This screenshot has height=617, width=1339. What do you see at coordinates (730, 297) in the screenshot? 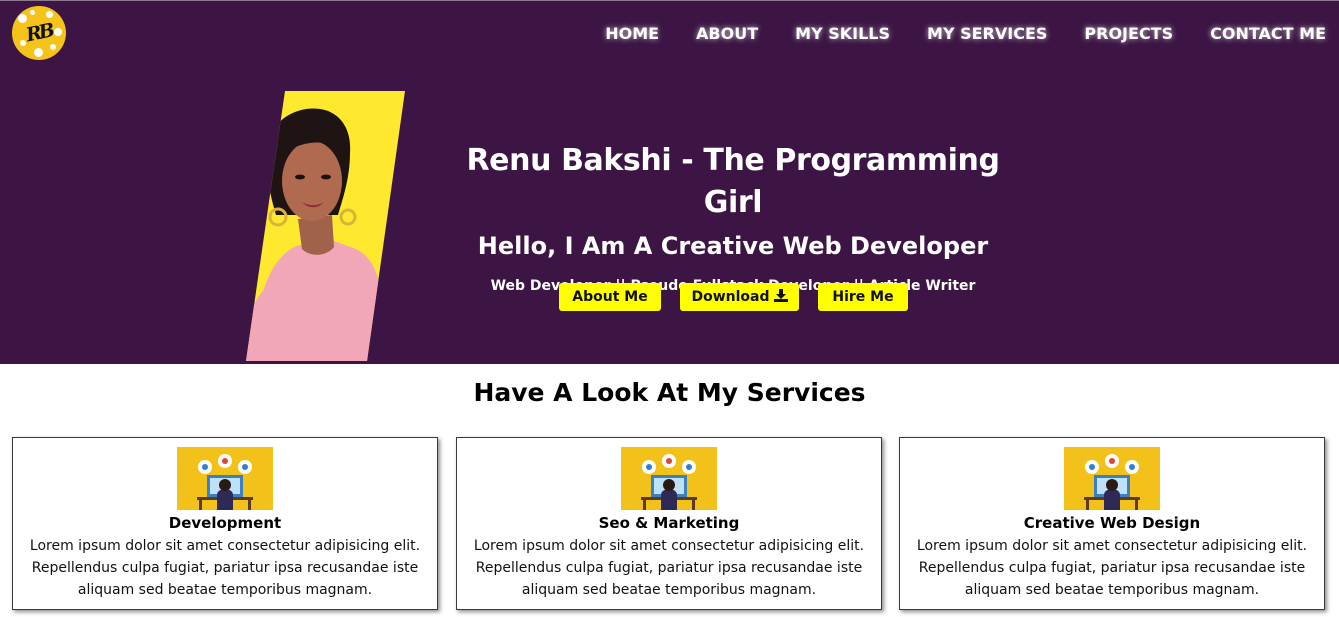
I see `download-label: Download` at bounding box center [730, 297].